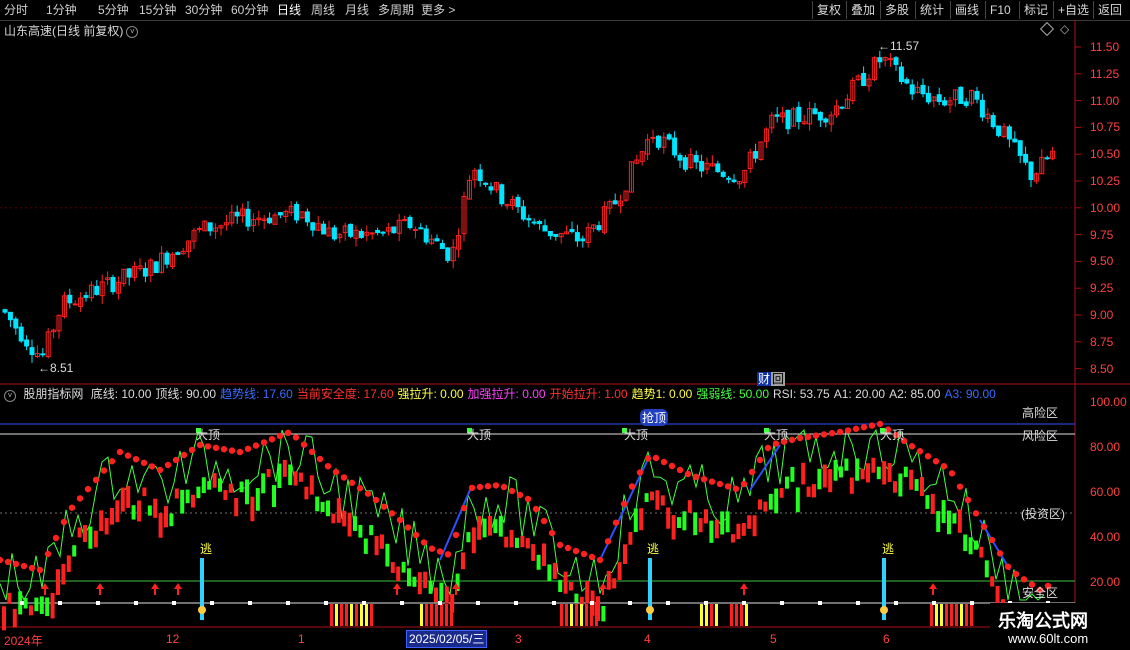 The height and width of the screenshot is (650, 1130). Describe the element at coordinates (931, 10) in the screenshot. I see `statistics-button: 统计` at that location.